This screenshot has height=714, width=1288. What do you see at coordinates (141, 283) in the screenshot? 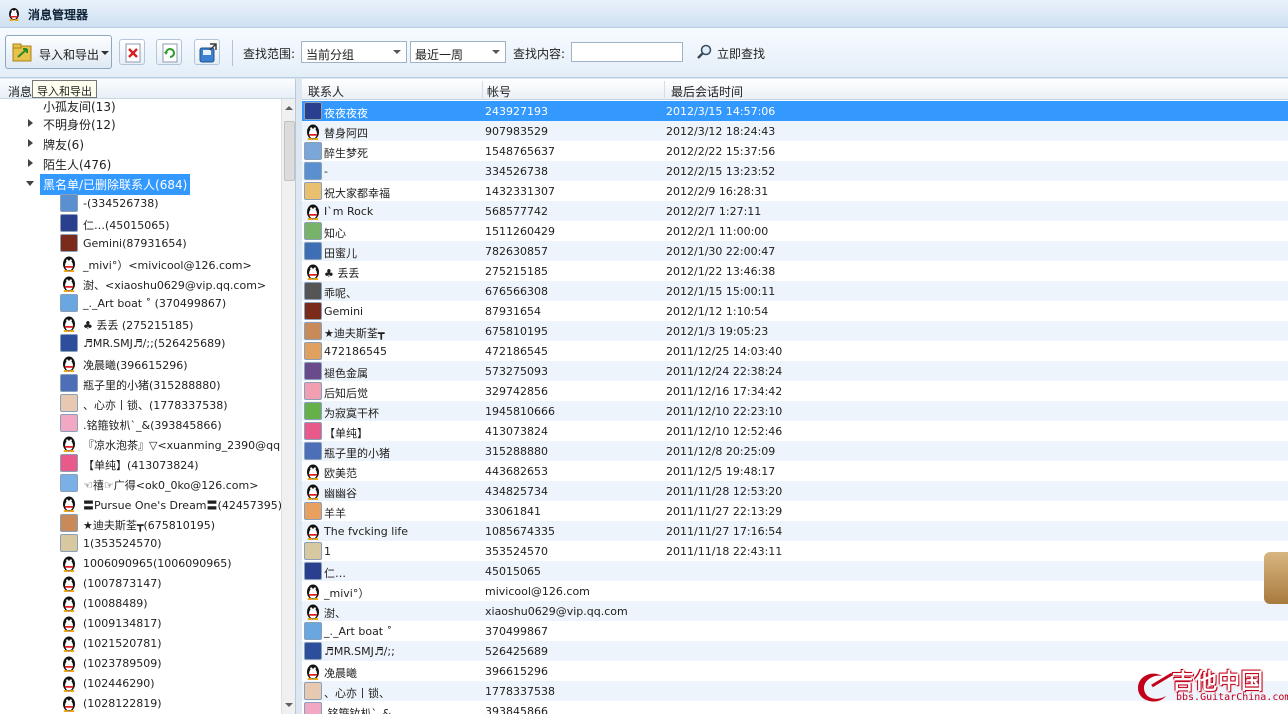
I see `tree-contact: 澍、<xiaoshu0629@vip.qq.com>` at bounding box center [141, 283].